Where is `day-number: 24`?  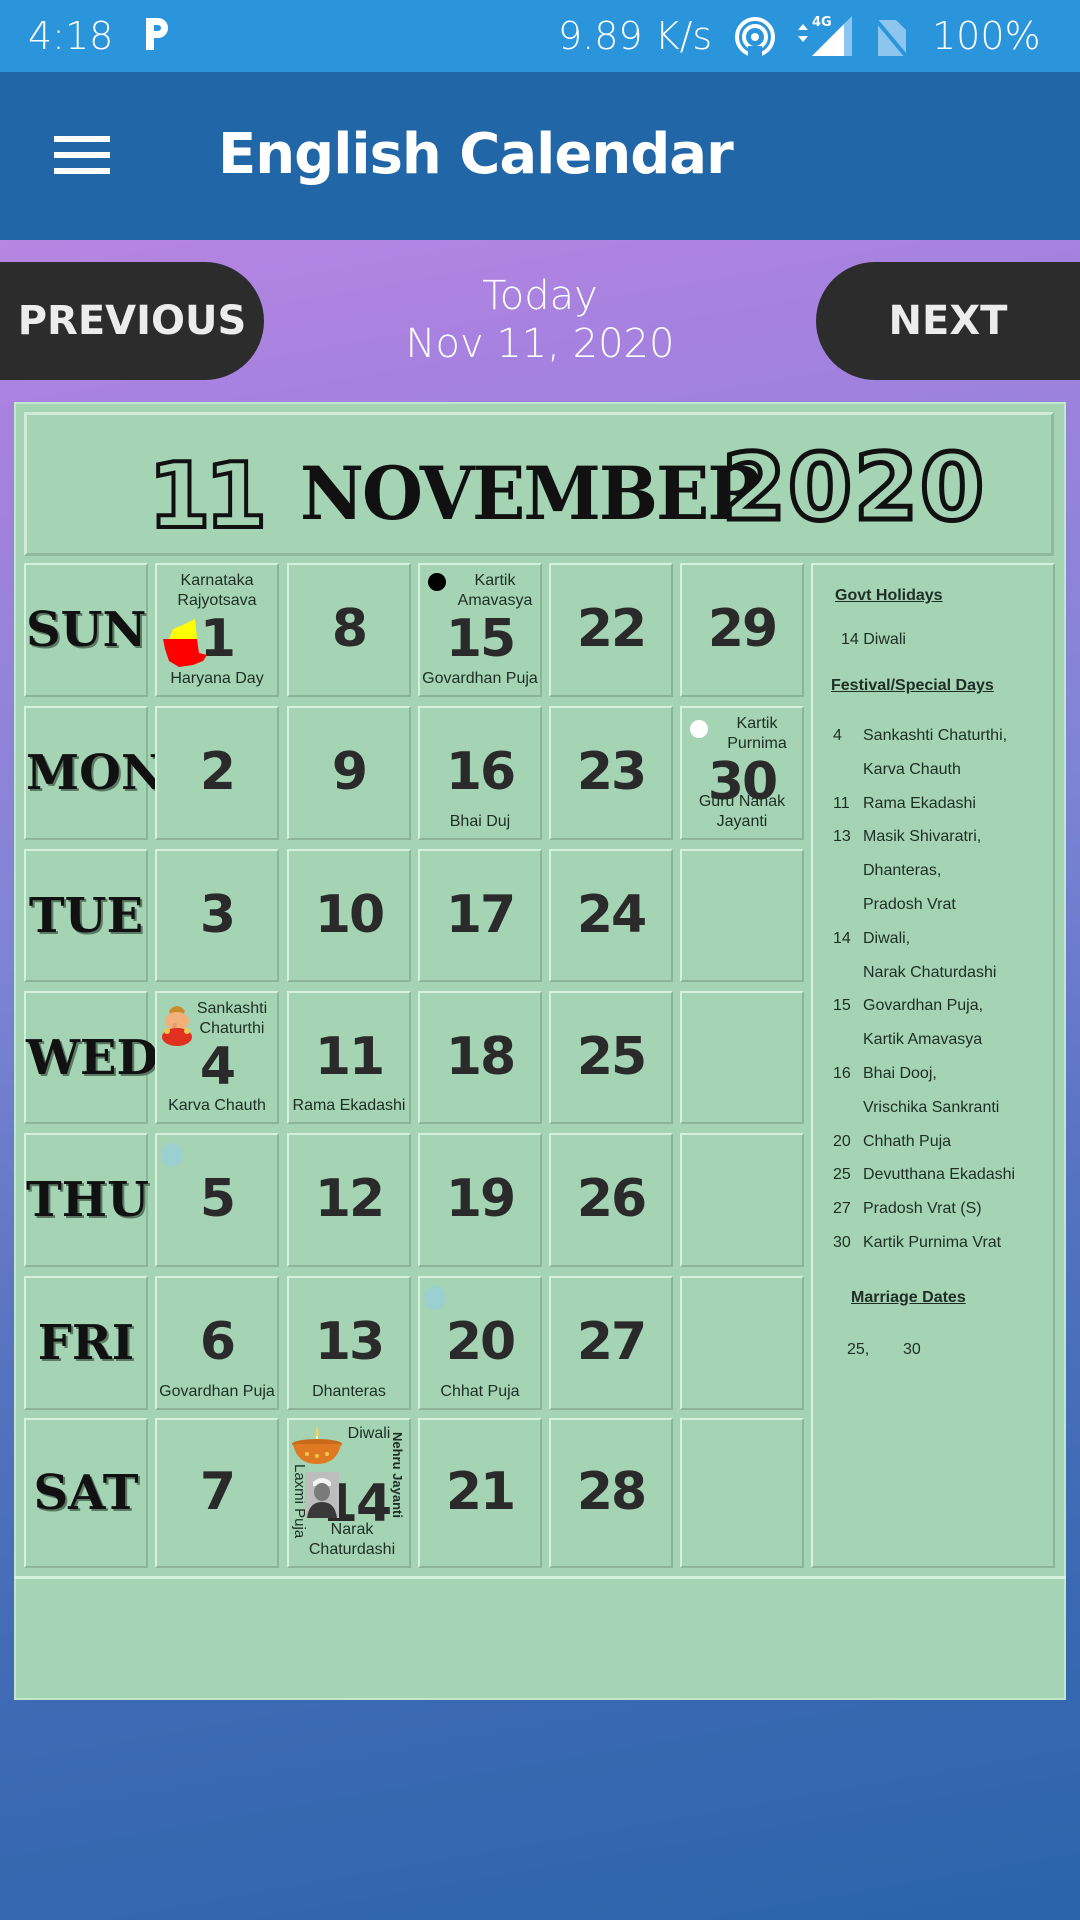 day-number: 24 is located at coordinates (611, 914).